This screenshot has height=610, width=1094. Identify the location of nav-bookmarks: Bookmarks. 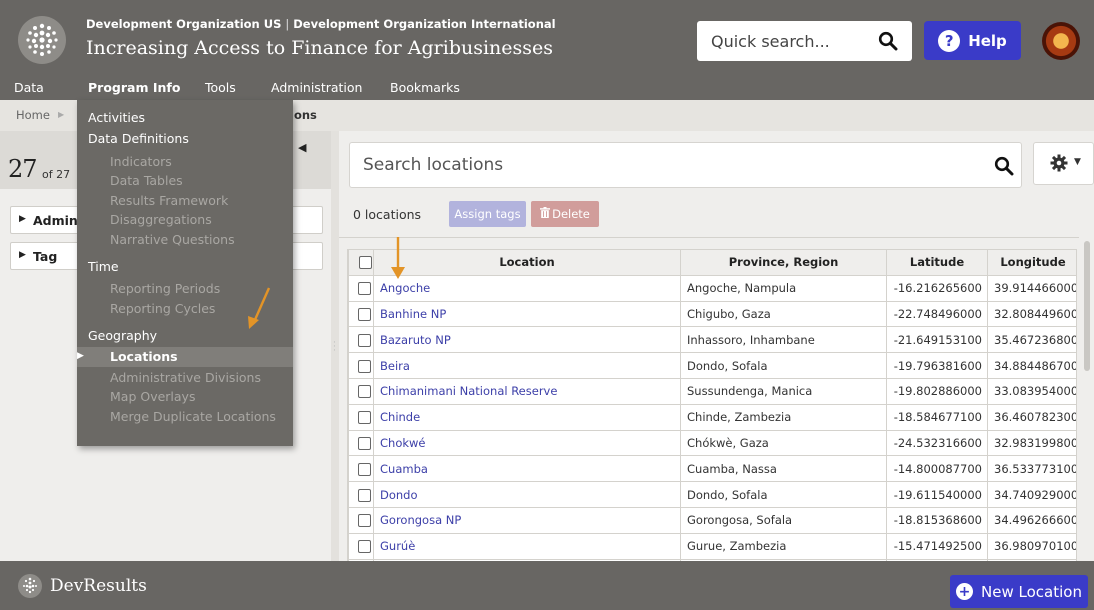
(425, 89).